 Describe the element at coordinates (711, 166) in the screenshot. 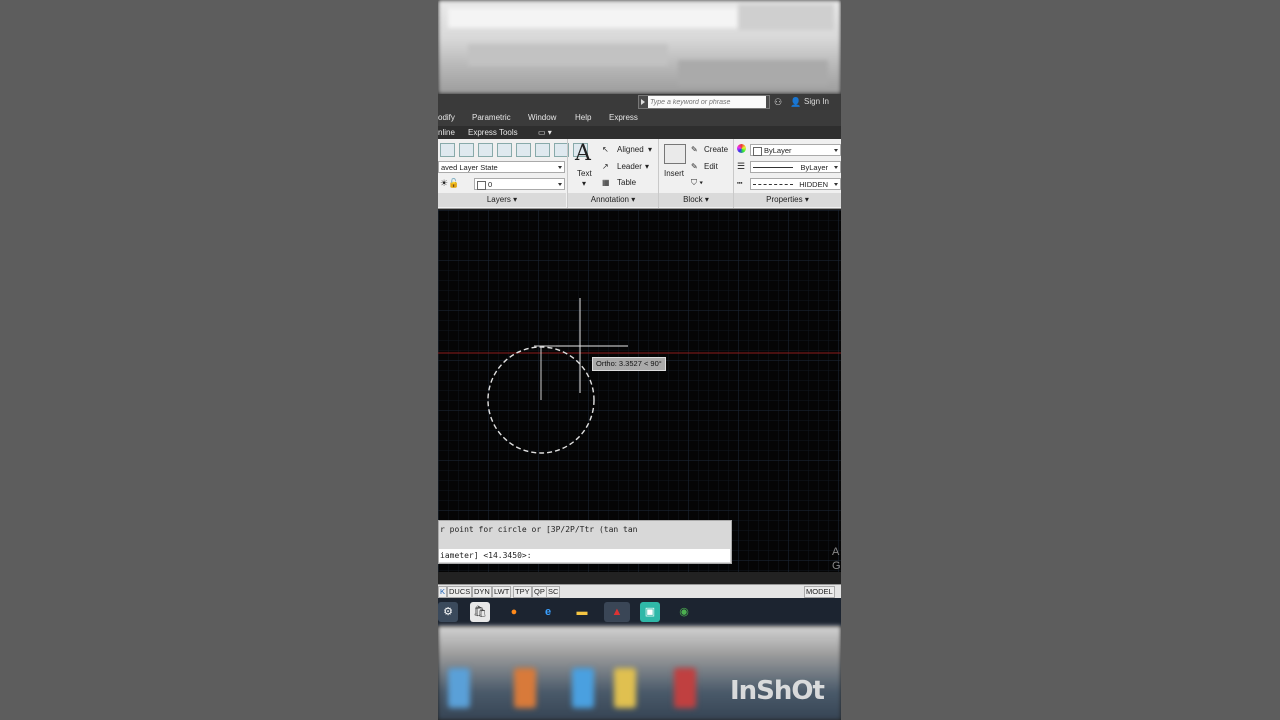

I see `edit-button: Edit` at that location.